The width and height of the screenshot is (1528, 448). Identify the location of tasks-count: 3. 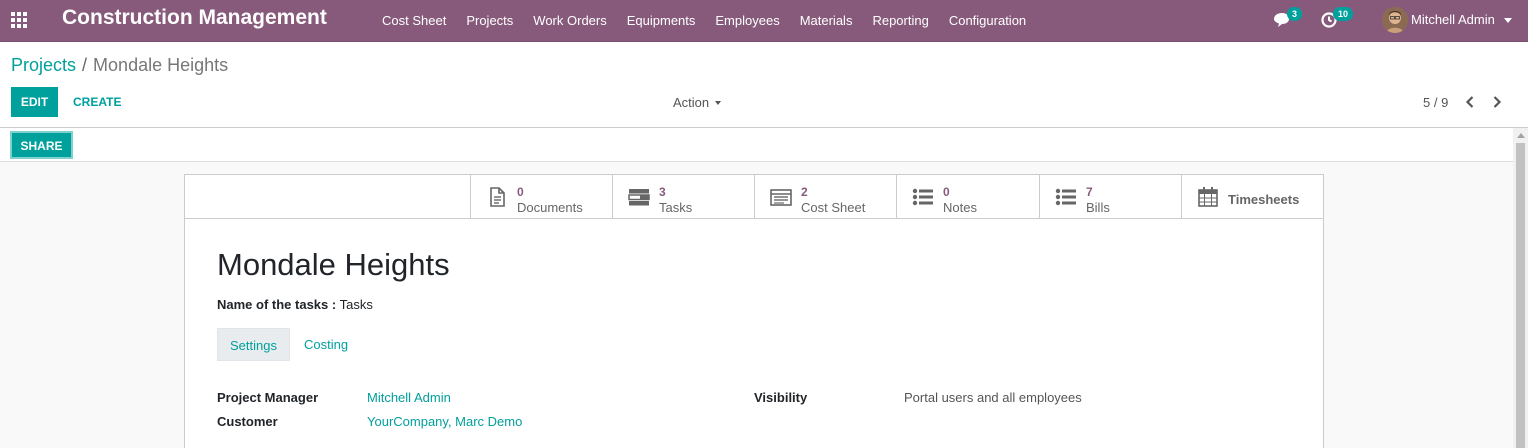
(662, 192).